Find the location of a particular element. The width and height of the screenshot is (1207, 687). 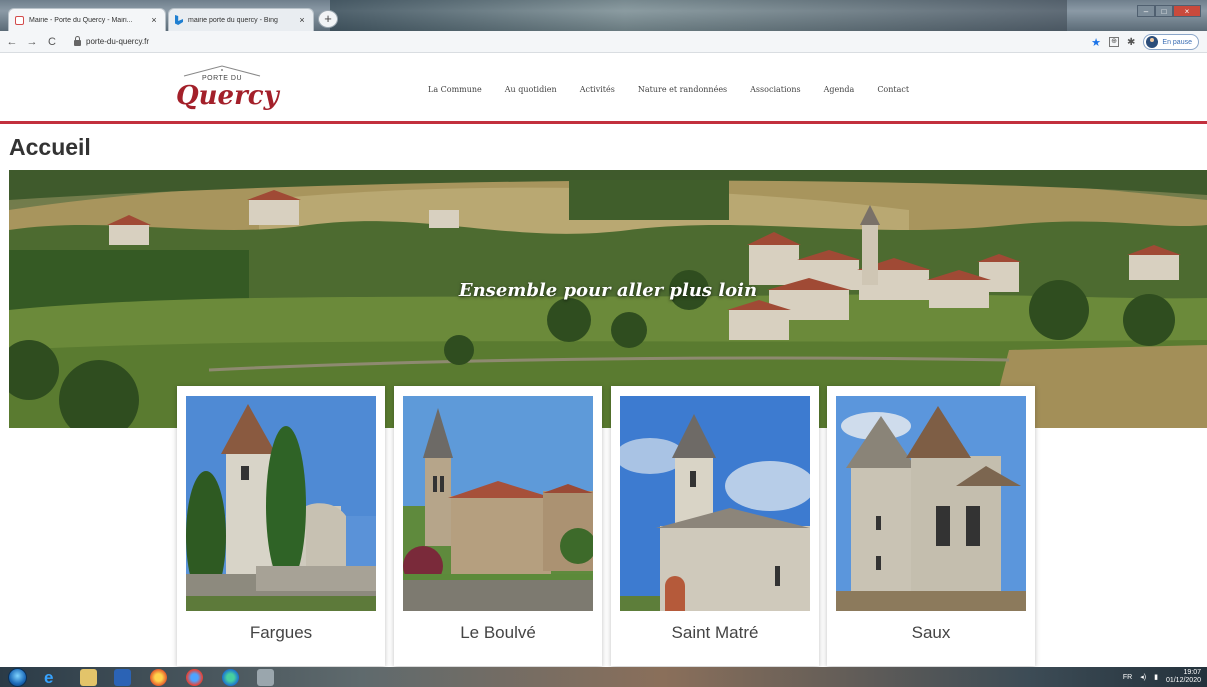

le-boulve-church-photo is located at coordinates (498, 503).